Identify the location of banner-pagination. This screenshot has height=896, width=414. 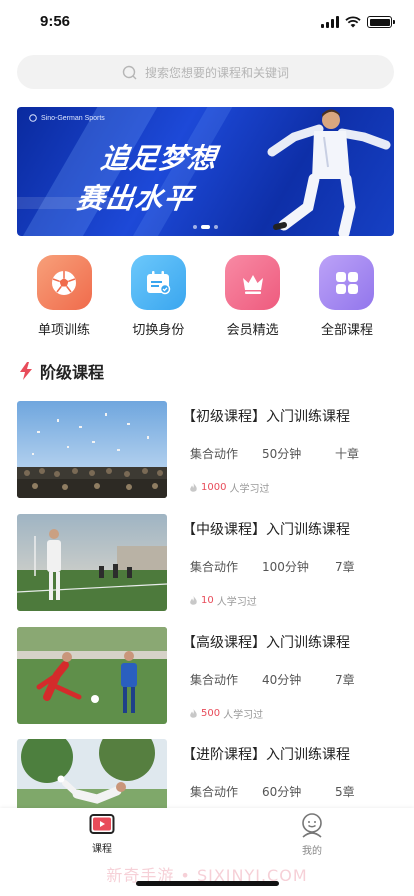
(205, 227).